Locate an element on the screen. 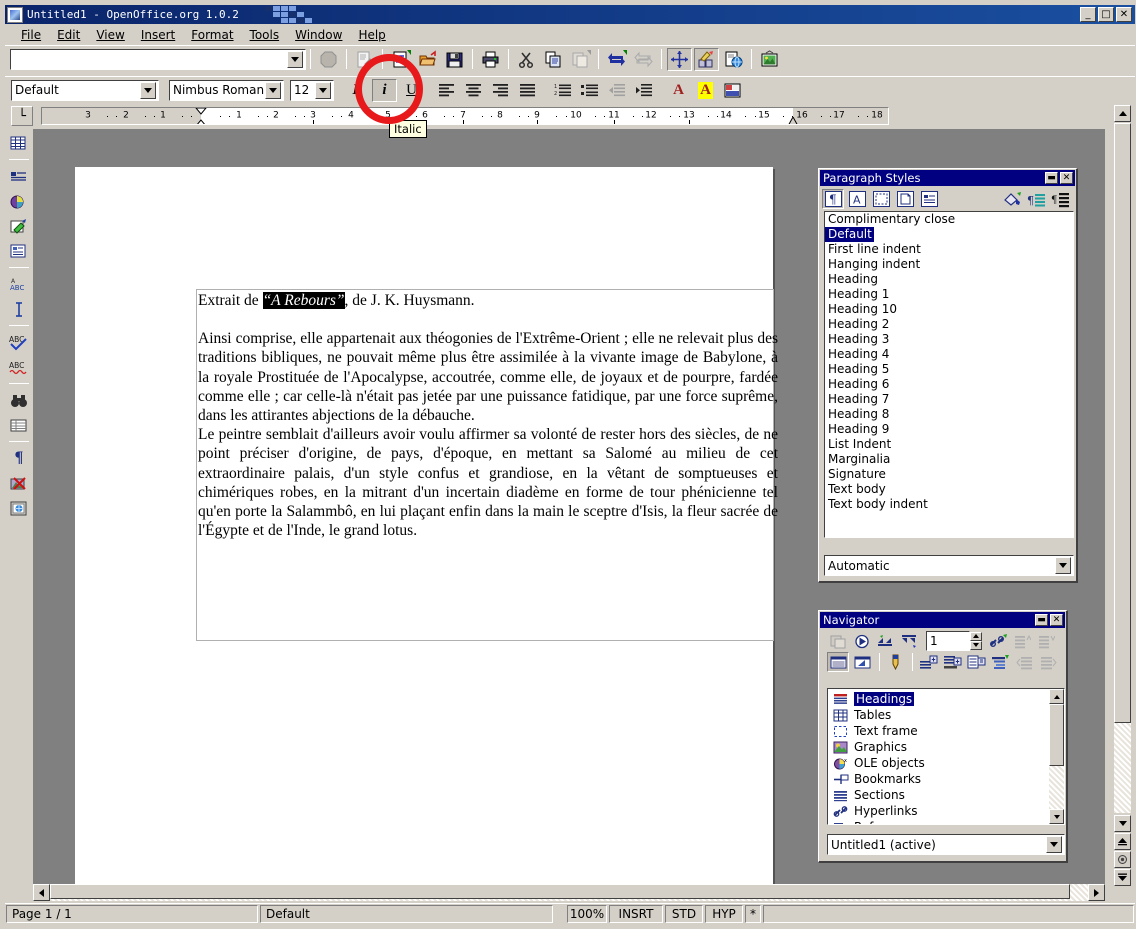 The height and width of the screenshot is (929, 1136). stylist-list-item: Hanging indent is located at coordinates (949, 264).